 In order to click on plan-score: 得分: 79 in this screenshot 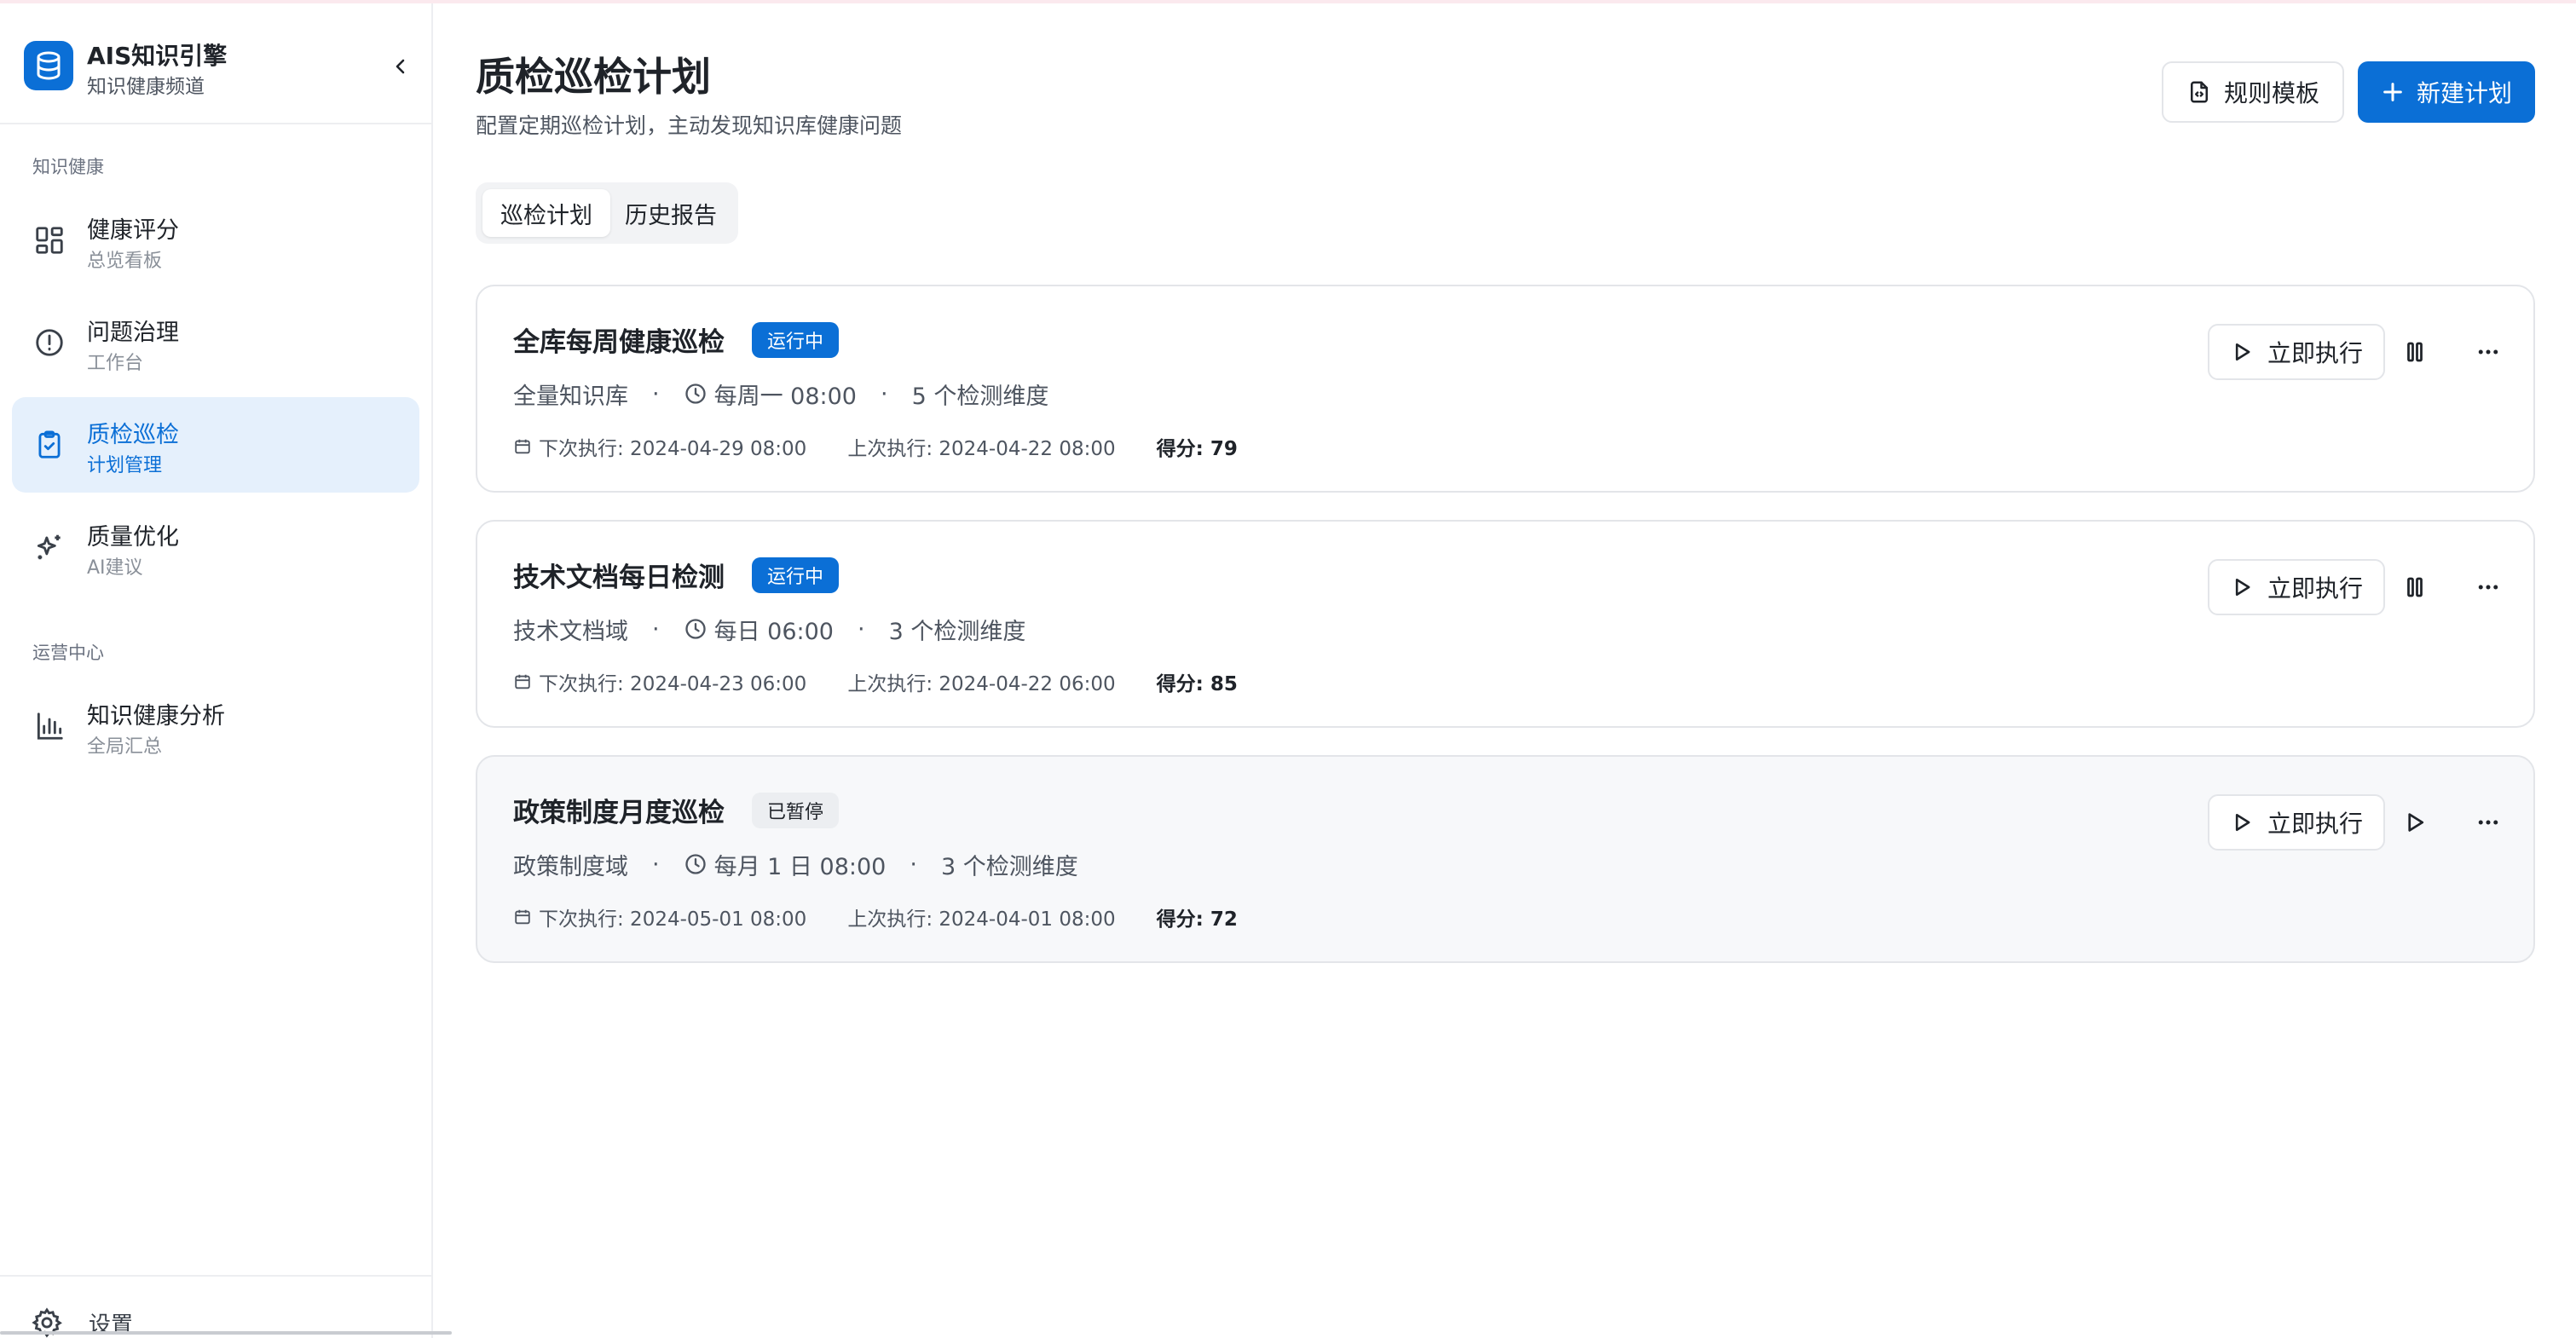, I will do `click(1197, 449)`.